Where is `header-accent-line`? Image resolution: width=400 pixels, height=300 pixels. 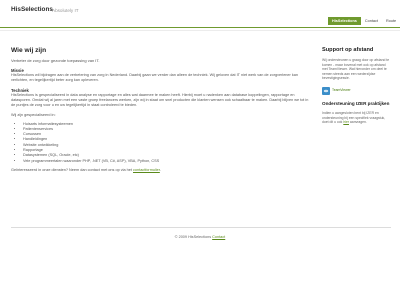
header-accent-line is located at coordinates (200, 27).